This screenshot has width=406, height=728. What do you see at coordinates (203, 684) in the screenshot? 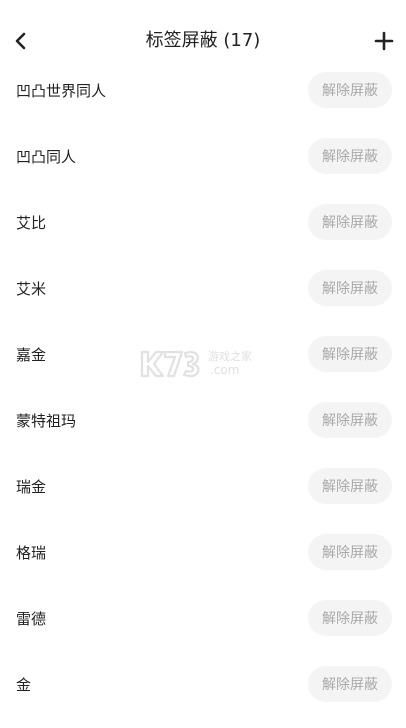
I see `list-item: 金 解除屏蔽` at bounding box center [203, 684].